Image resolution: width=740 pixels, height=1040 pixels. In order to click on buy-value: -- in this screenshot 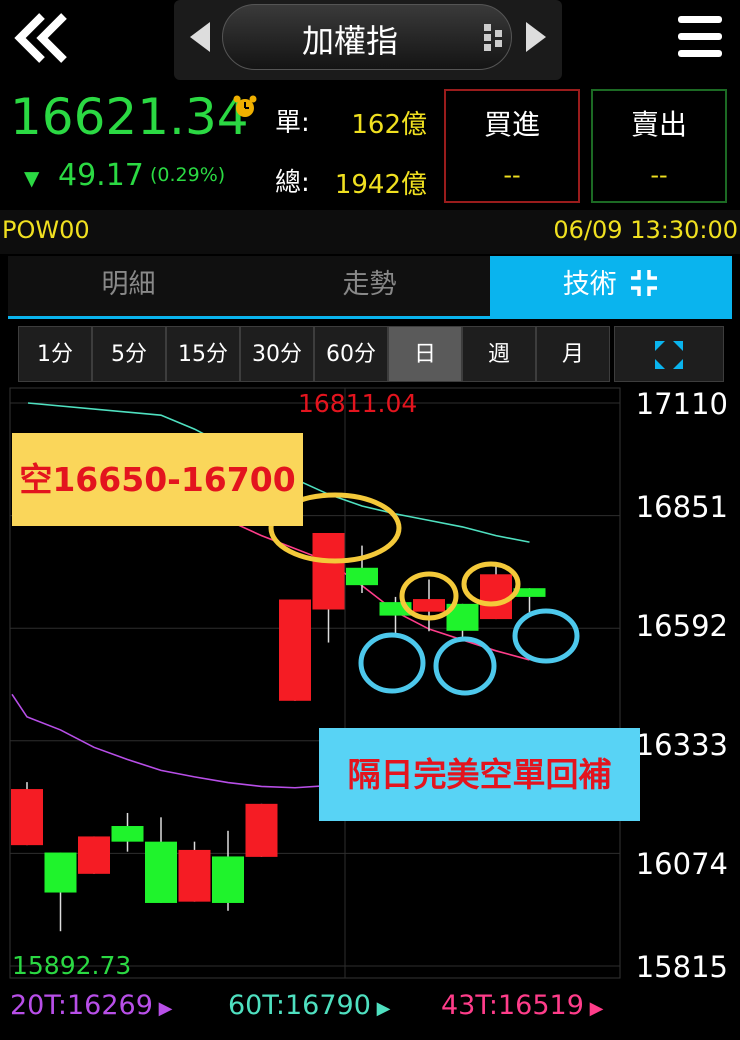, I will do `click(512, 175)`.